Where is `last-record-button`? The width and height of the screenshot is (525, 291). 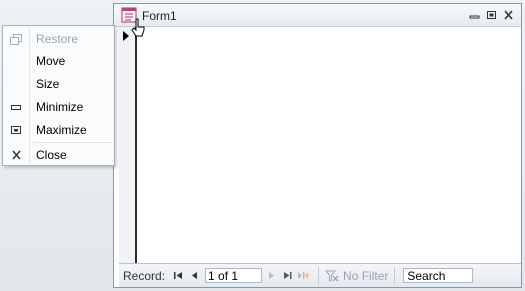
last-record-button is located at coordinates (287, 276).